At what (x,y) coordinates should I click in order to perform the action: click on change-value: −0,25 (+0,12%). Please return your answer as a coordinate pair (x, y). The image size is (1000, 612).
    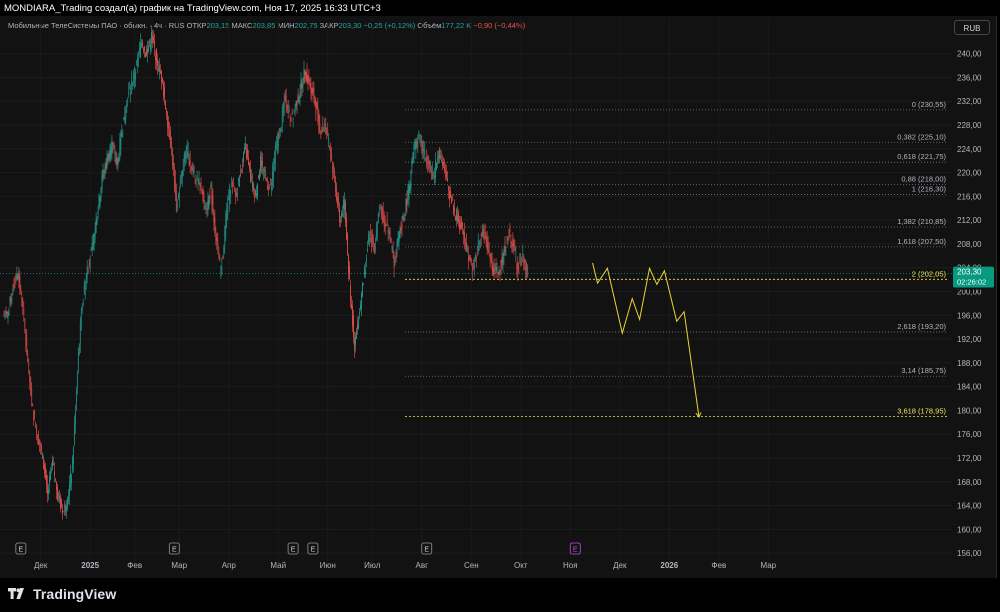
    Looking at the image, I should click on (389, 25).